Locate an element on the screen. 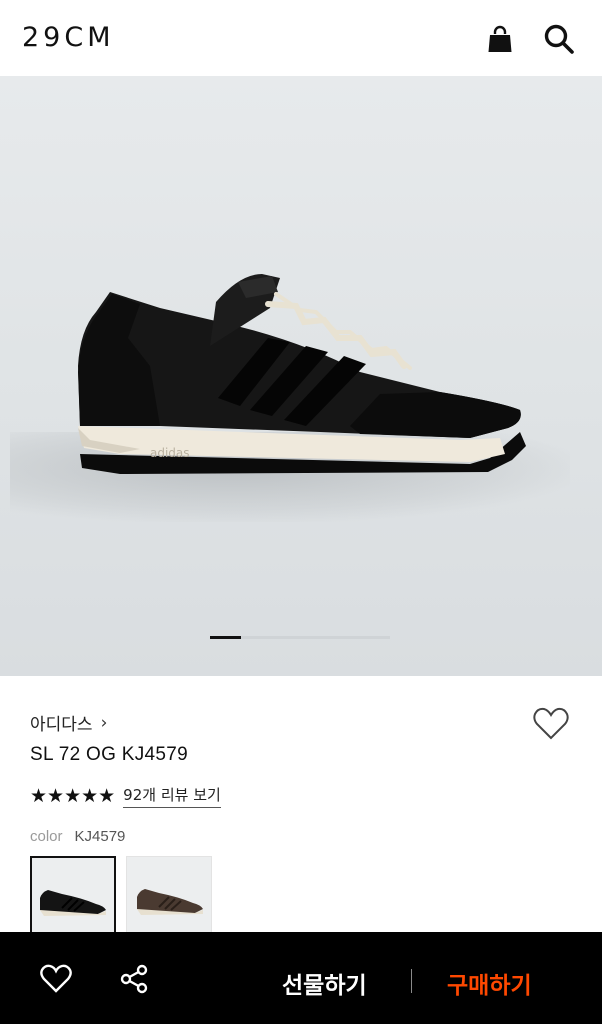 This screenshot has height=1024, width=602. search-icon is located at coordinates (559, 39).